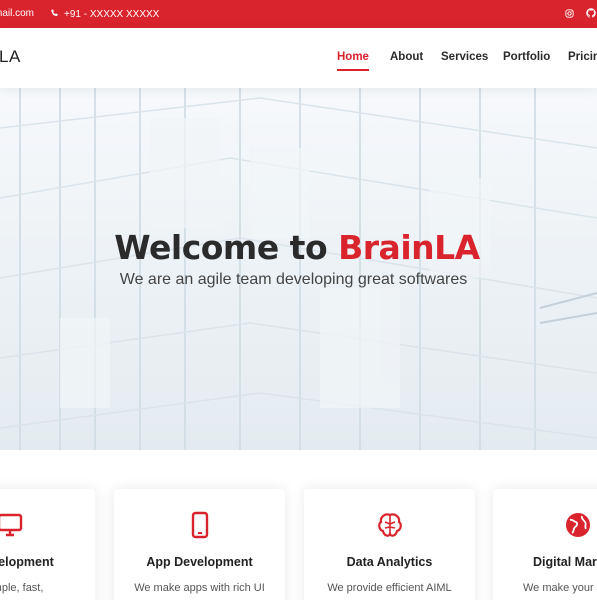 The height and width of the screenshot is (600, 597). I want to click on instagram-icon, so click(569, 13).